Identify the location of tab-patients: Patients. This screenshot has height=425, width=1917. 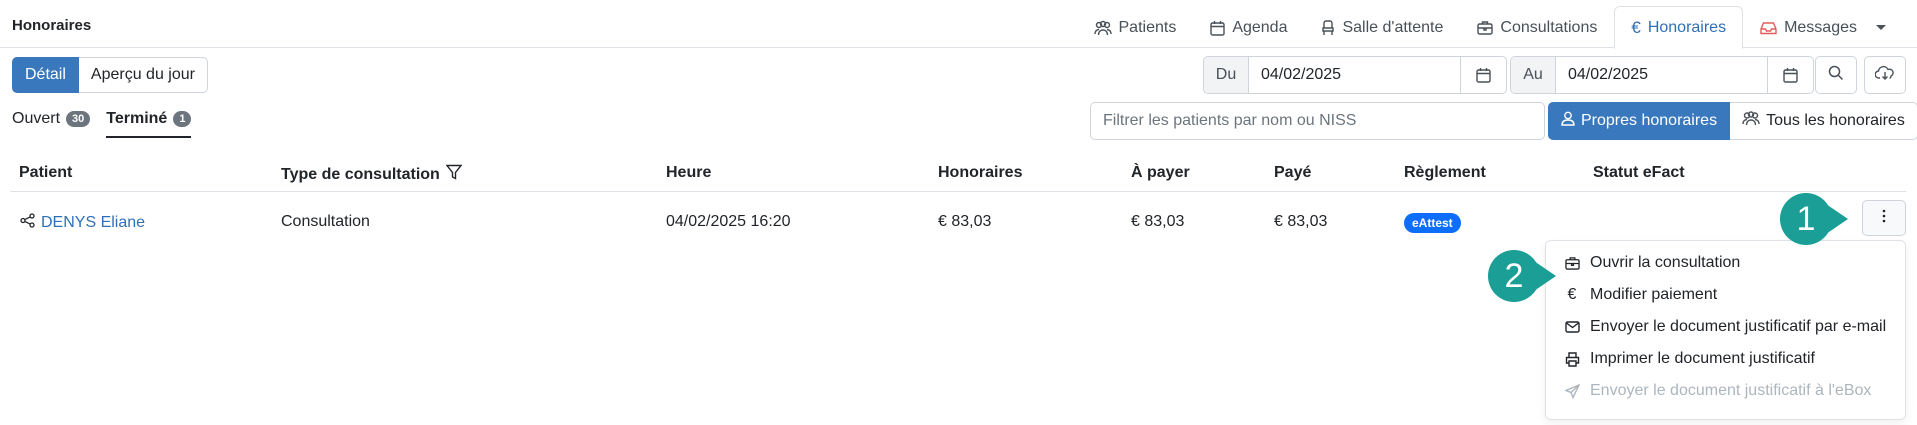
(1135, 27).